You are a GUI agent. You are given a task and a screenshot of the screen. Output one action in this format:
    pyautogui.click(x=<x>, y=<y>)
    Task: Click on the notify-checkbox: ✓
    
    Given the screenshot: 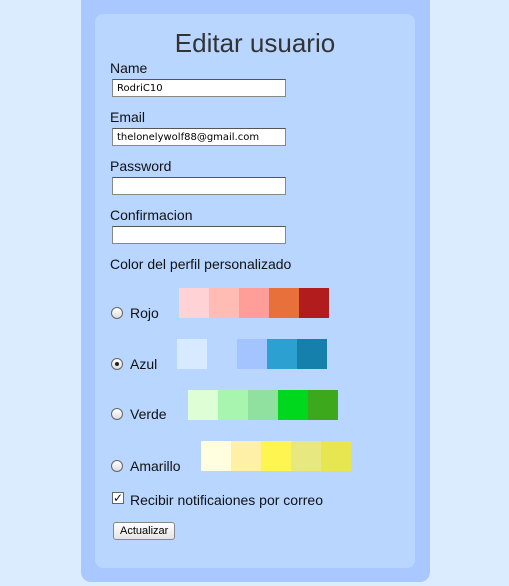 What is the action you would take?
    pyautogui.click(x=118, y=498)
    